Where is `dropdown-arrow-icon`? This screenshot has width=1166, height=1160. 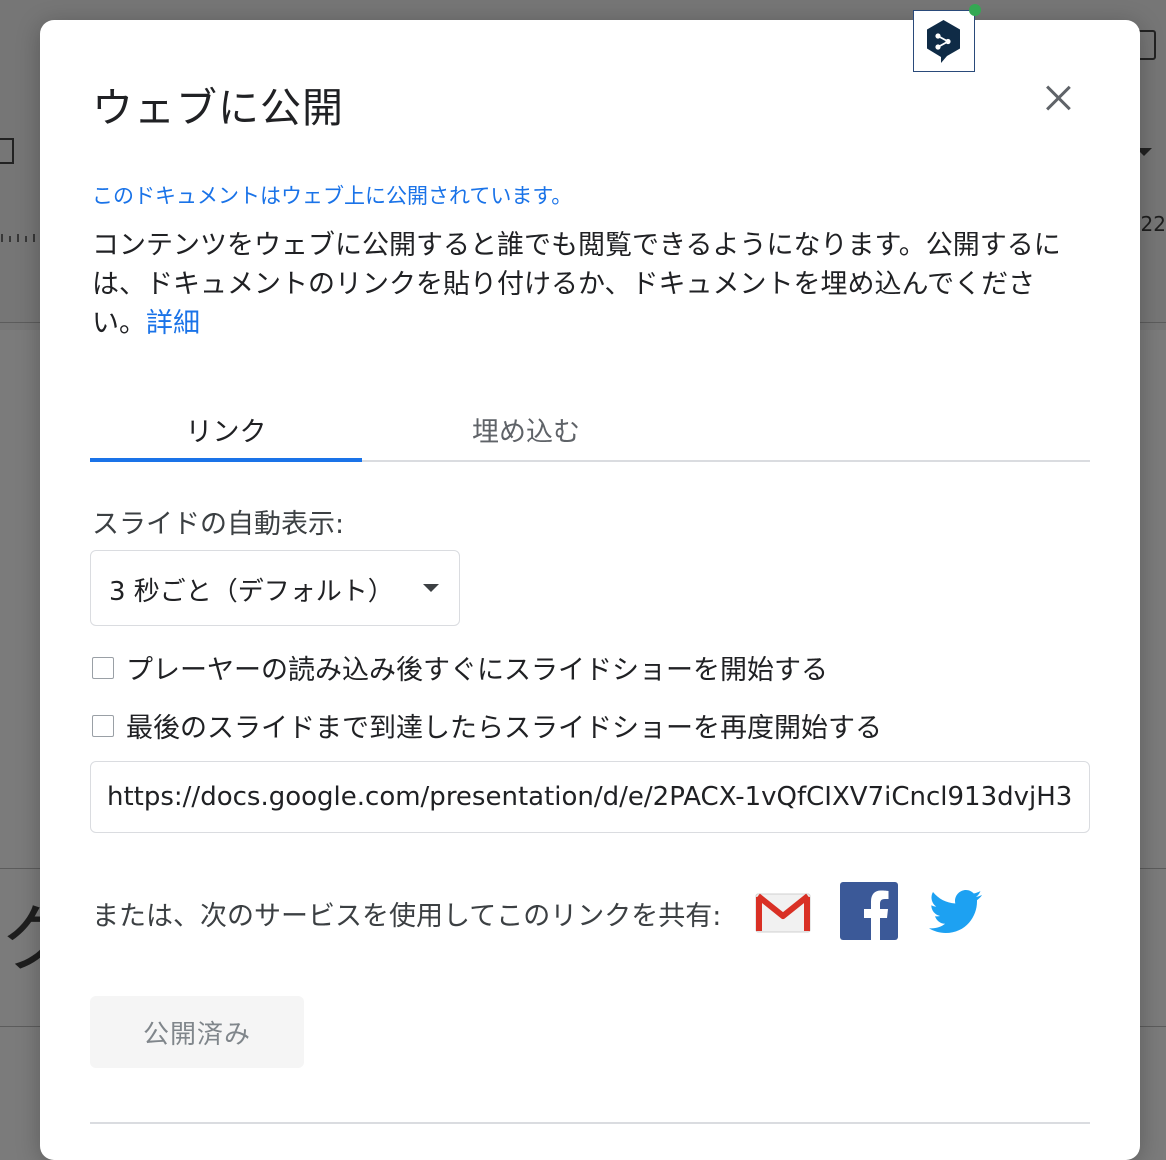
dropdown-arrow-icon is located at coordinates (431, 588).